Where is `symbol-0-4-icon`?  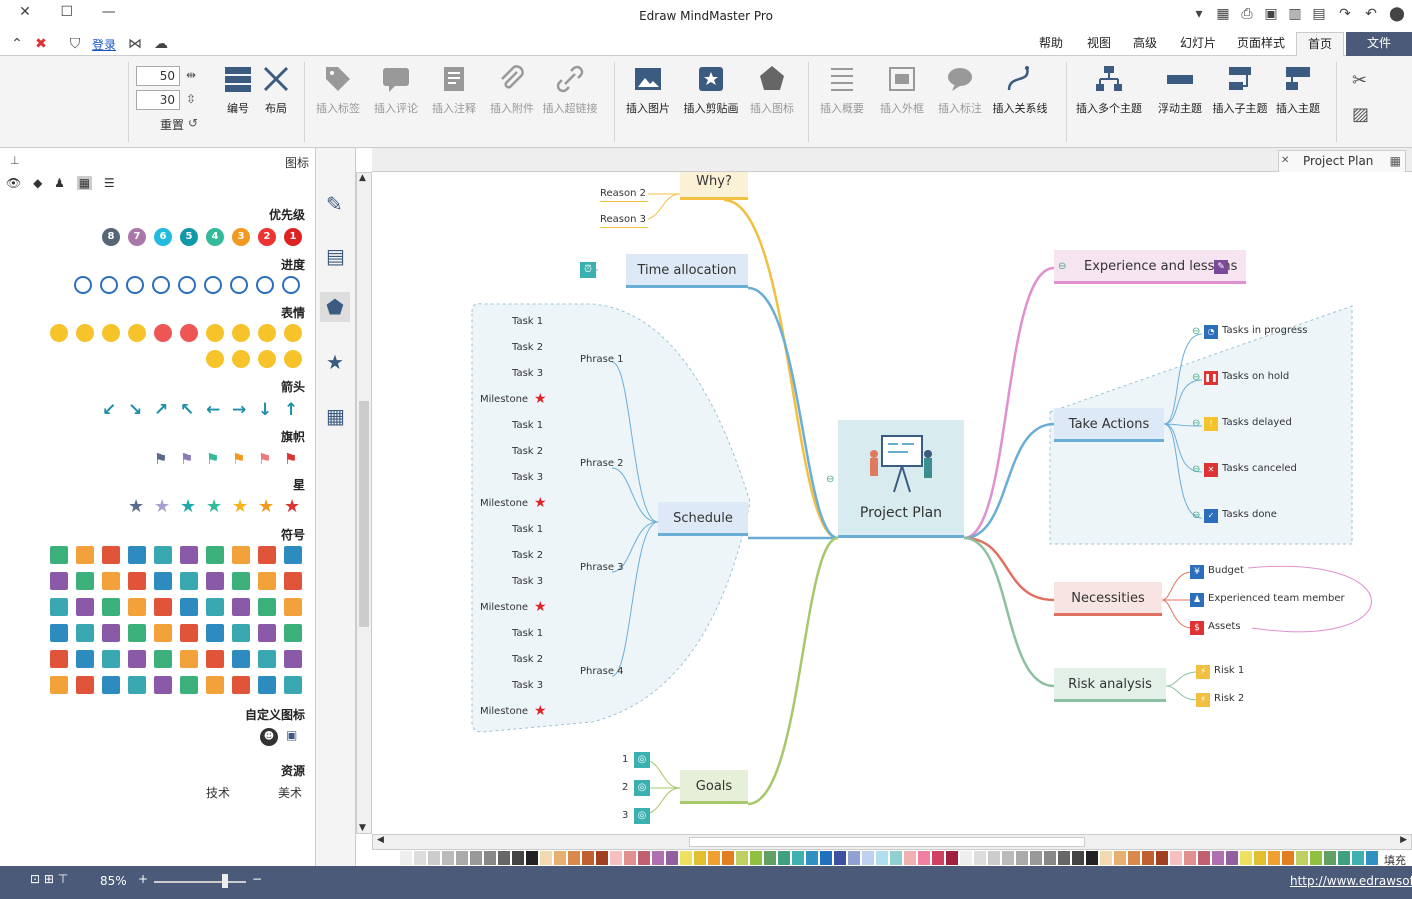
symbol-0-4-icon is located at coordinates (189, 555).